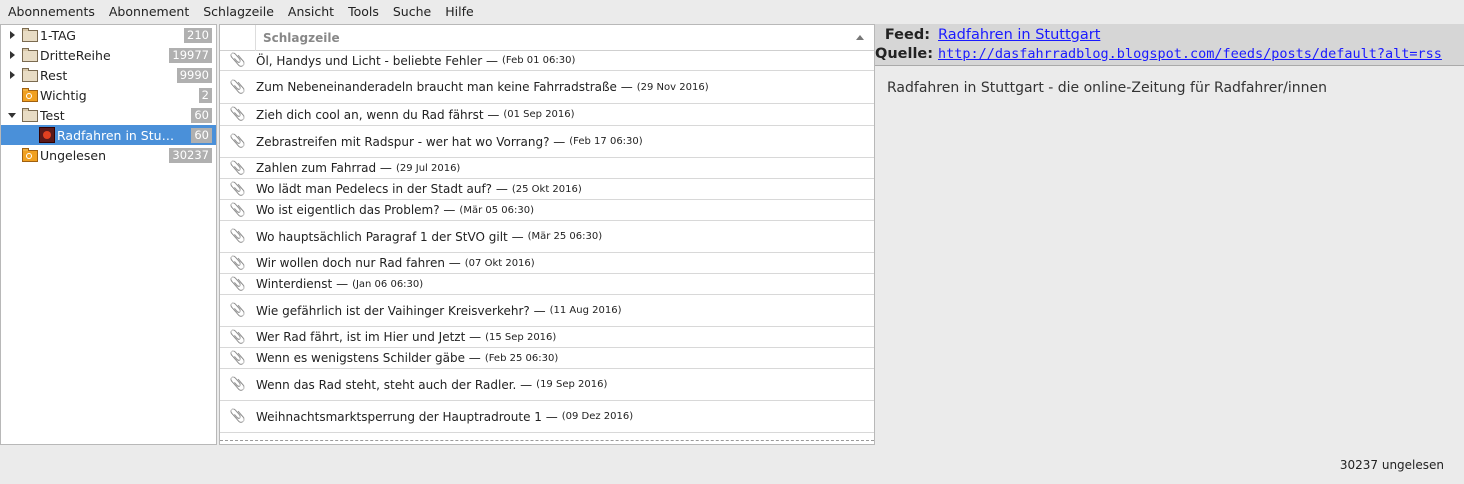 The image size is (1464, 484). I want to click on headline-date: (29 Nov 2016), so click(672, 87).